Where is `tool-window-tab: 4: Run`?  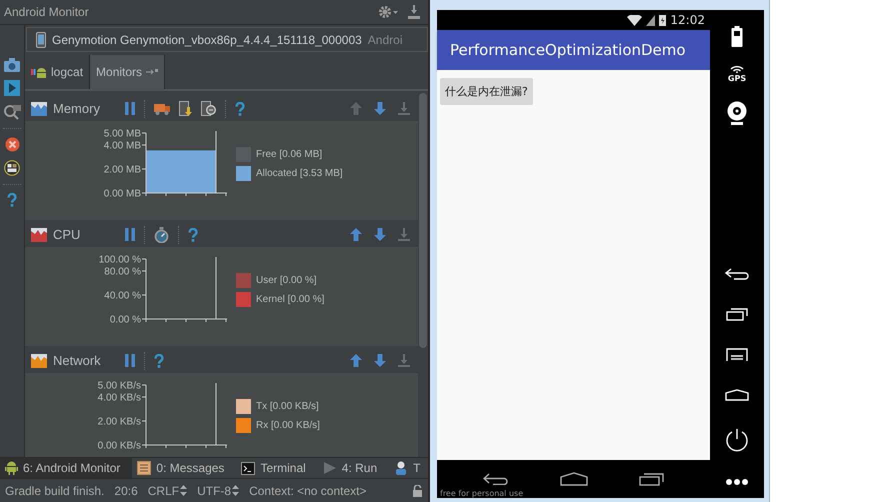 tool-window-tab: 4: Run is located at coordinates (354, 468).